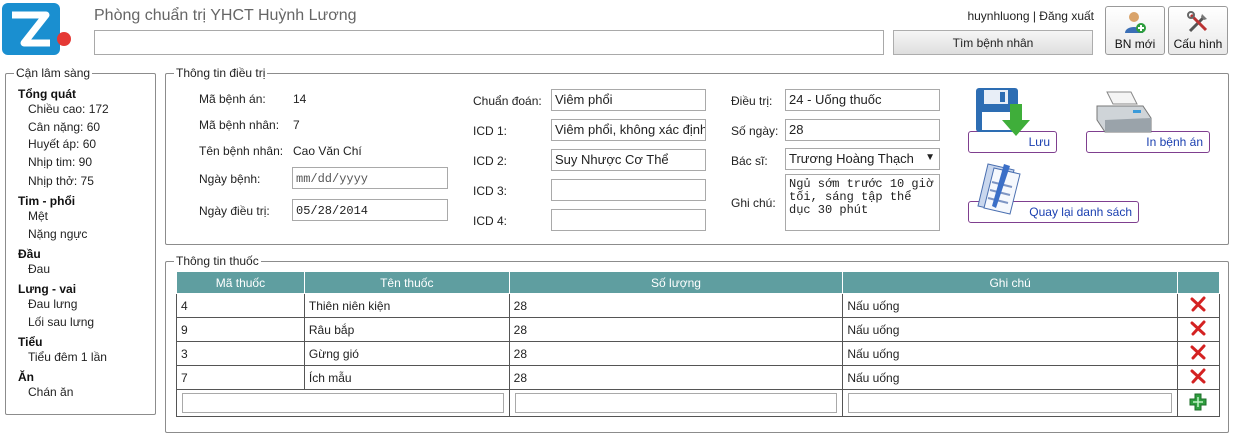  Describe the element at coordinates (296, 125) in the screenshot. I see `patient-id-value: 7` at that location.